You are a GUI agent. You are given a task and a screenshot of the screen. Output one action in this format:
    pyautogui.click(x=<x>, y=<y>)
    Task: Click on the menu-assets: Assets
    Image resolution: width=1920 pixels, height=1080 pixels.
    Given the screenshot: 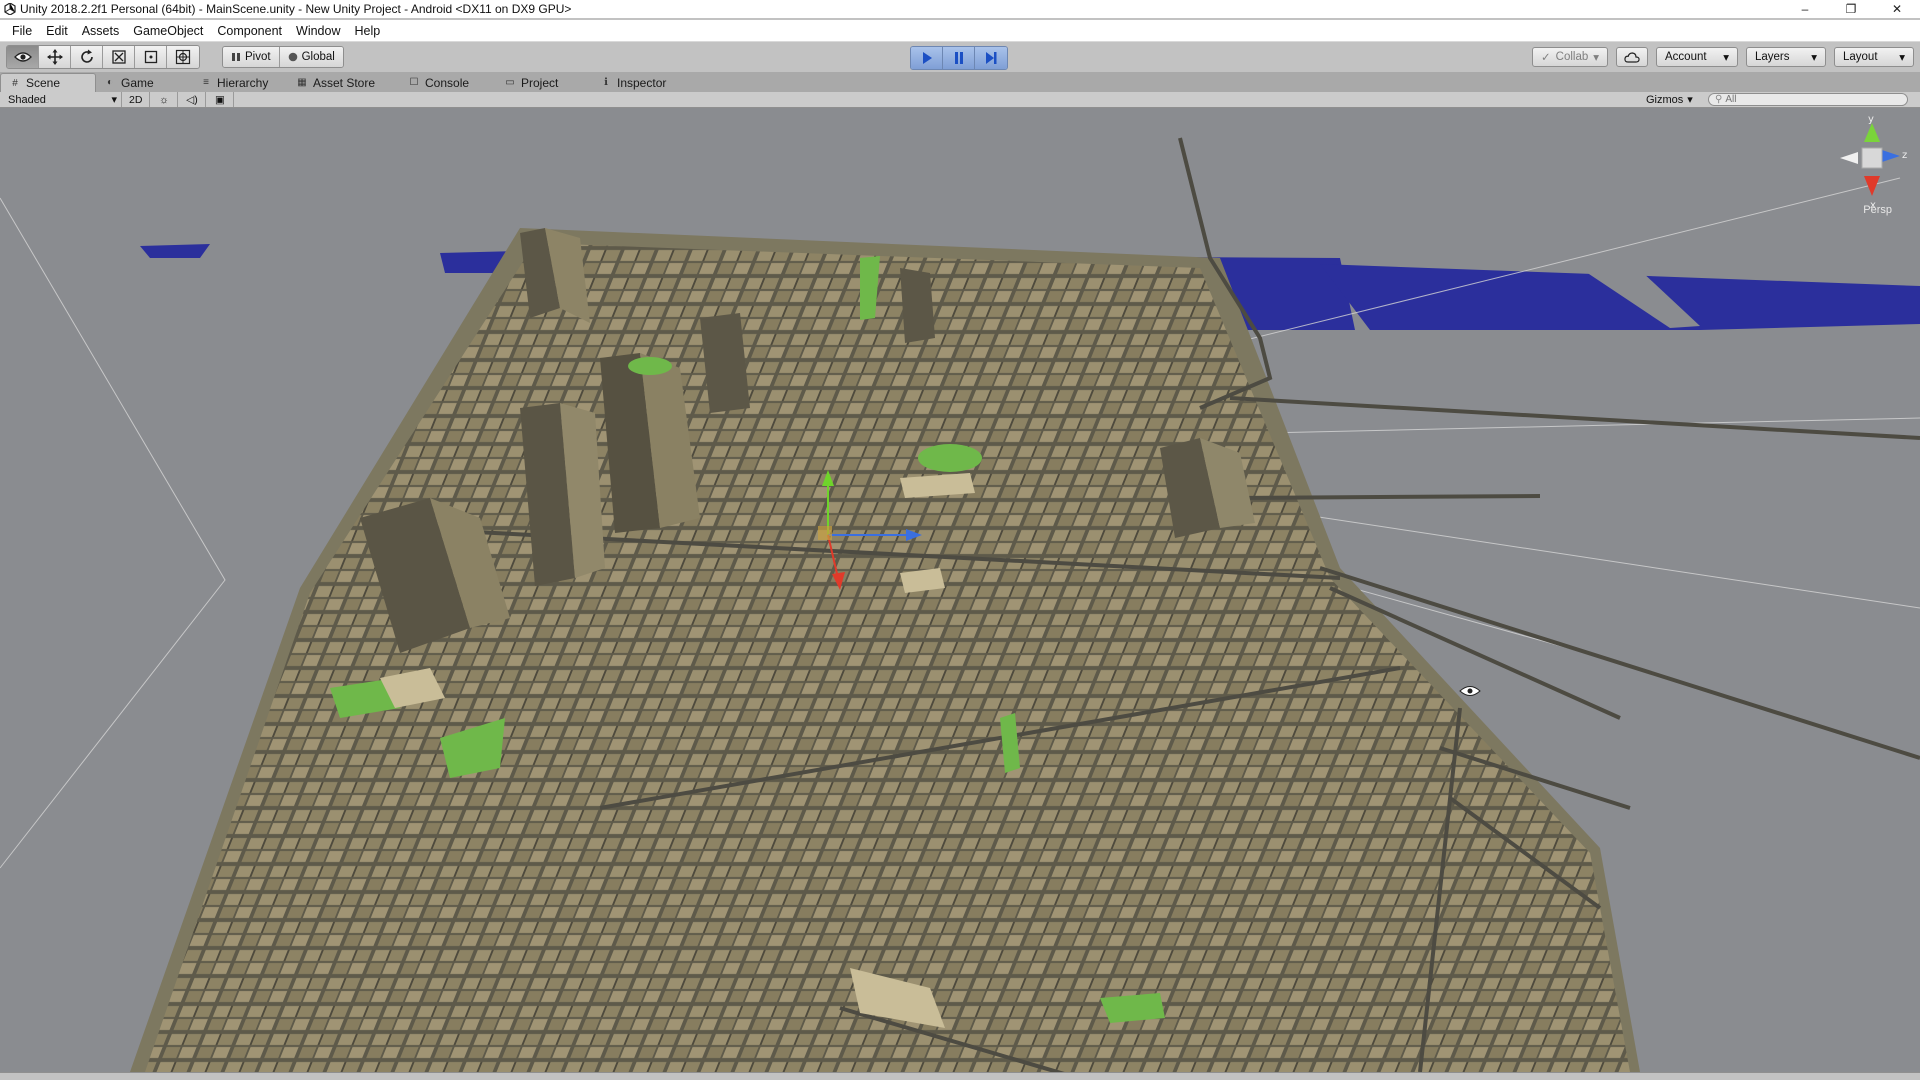 What is the action you would take?
    pyautogui.click(x=102, y=31)
    